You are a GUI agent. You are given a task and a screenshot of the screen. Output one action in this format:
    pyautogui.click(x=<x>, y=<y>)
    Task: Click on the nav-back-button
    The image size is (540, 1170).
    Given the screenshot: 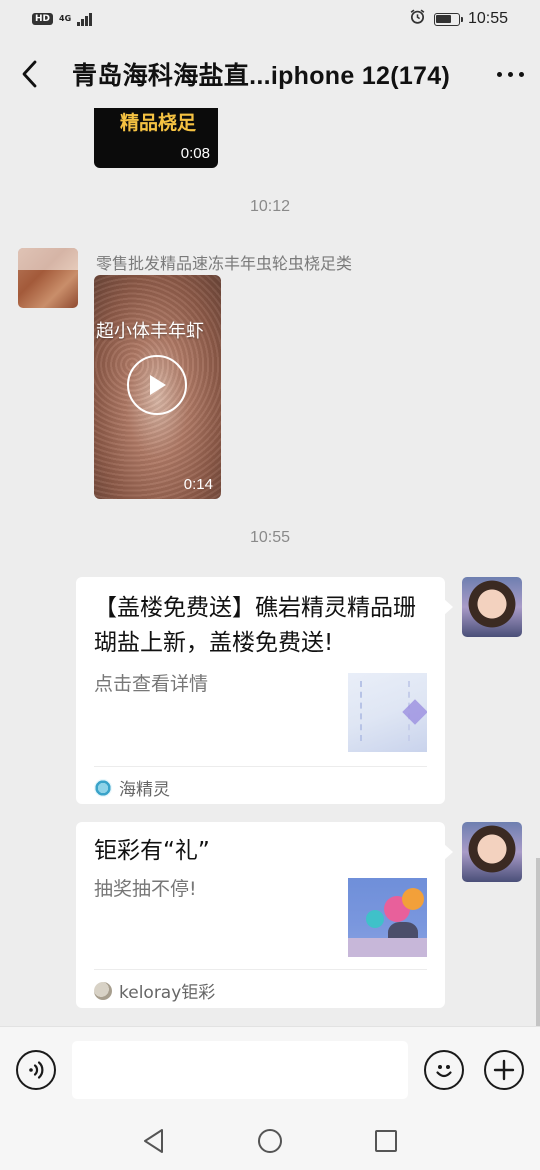 What is the action you would take?
    pyautogui.click(x=154, y=1141)
    